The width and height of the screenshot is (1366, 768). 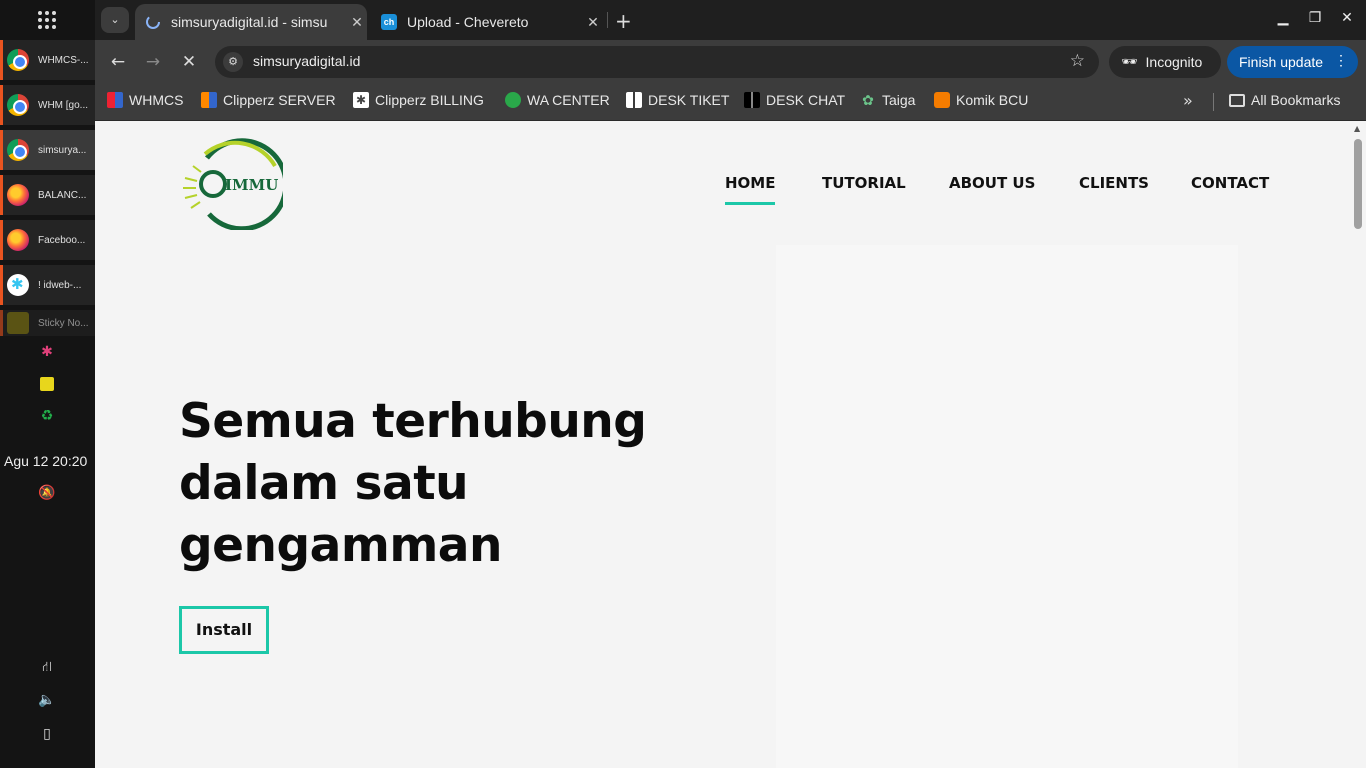 I want to click on show-apps-icon, so click(x=47, y=20).